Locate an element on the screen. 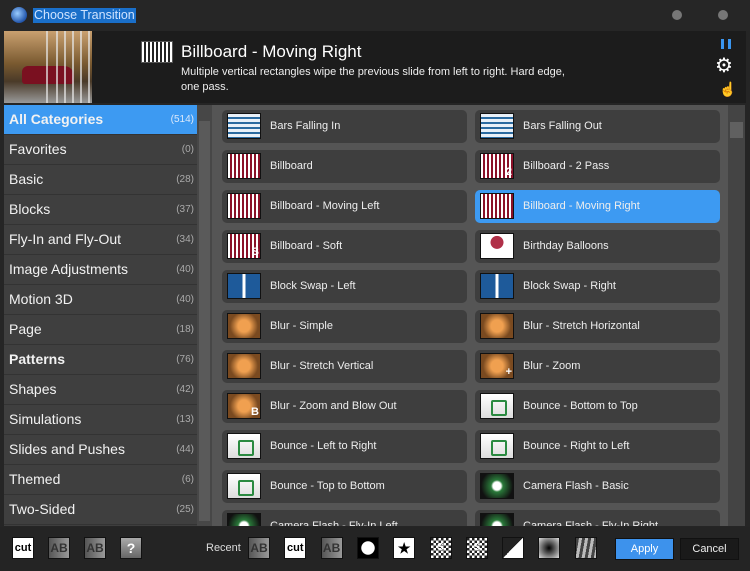 The height and width of the screenshot is (571, 750). transition-item: Bounce - Left to Right is located at coordinates (344, 446).